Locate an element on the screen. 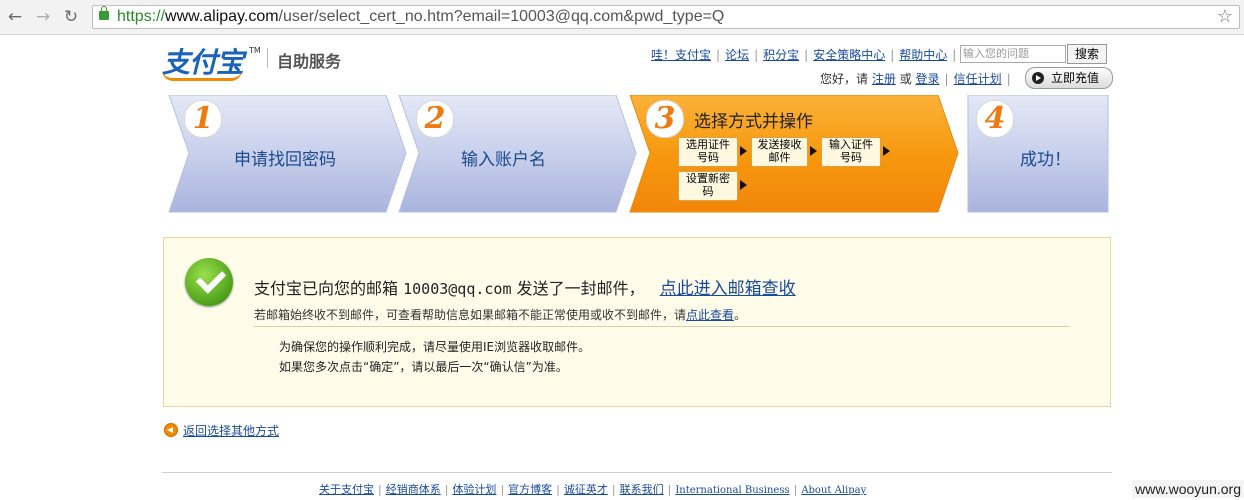 This screenshot has height=500, width=1244. divider is located at coordinates (662, 326).